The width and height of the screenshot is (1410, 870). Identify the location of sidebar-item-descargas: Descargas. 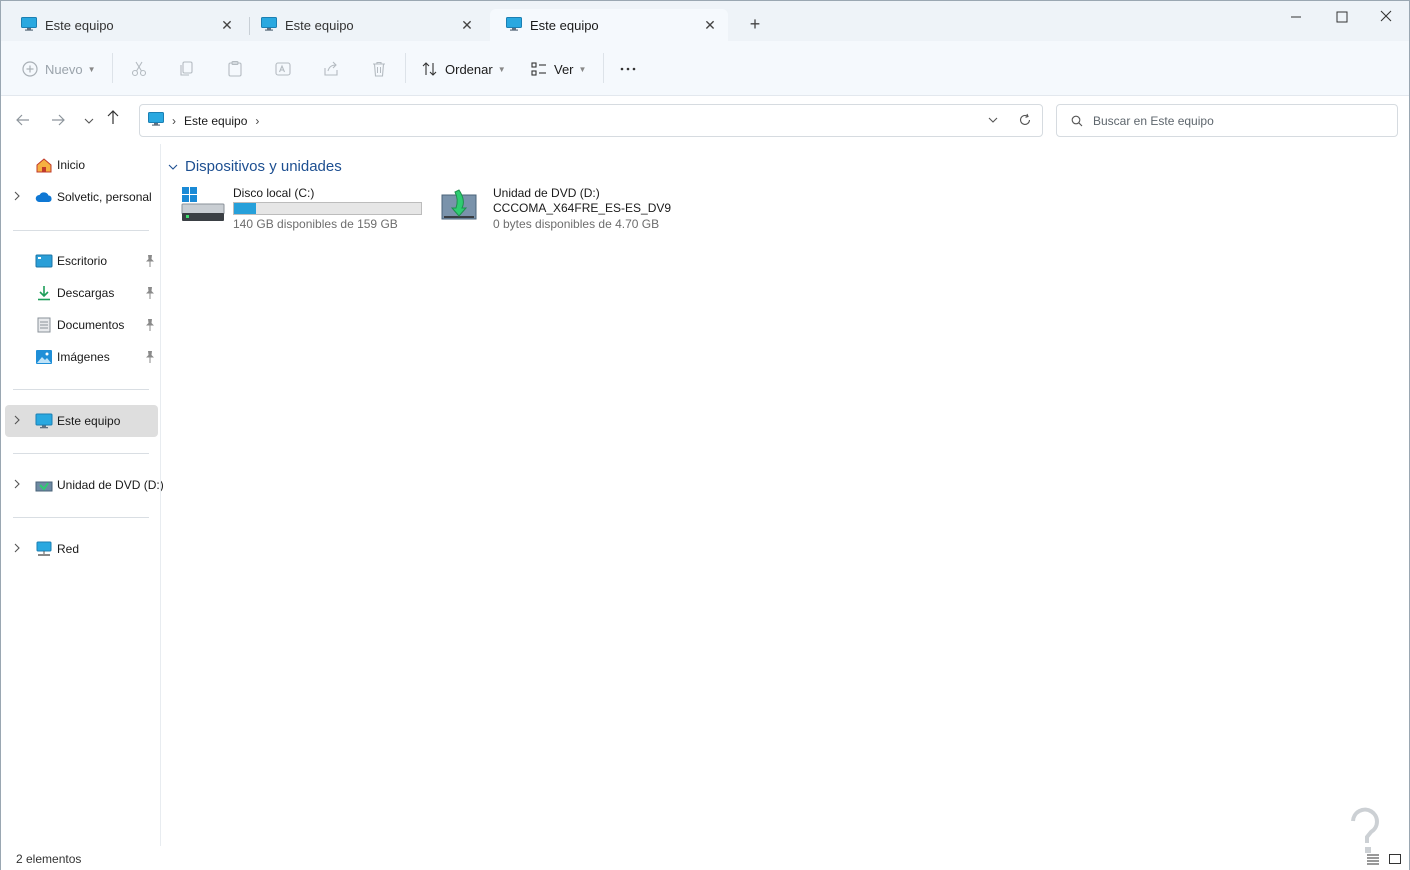
(81, 293).